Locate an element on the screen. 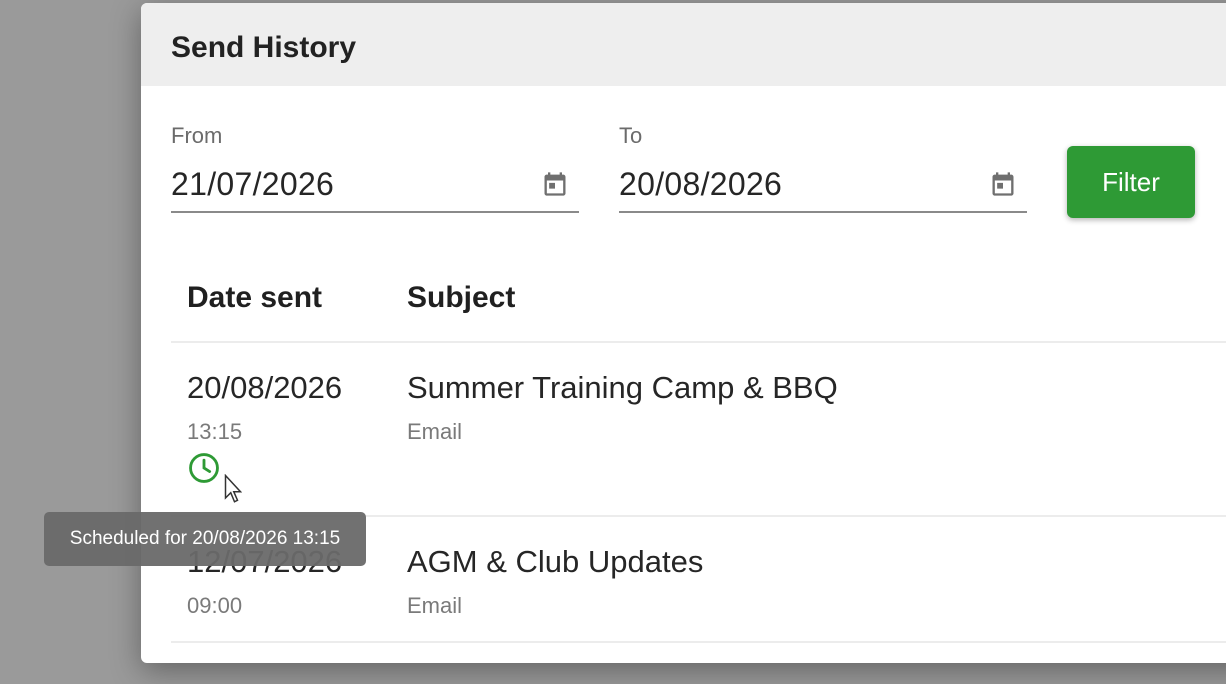  to-date-input: 20/08/2026 is located at coordinates (823, 184).